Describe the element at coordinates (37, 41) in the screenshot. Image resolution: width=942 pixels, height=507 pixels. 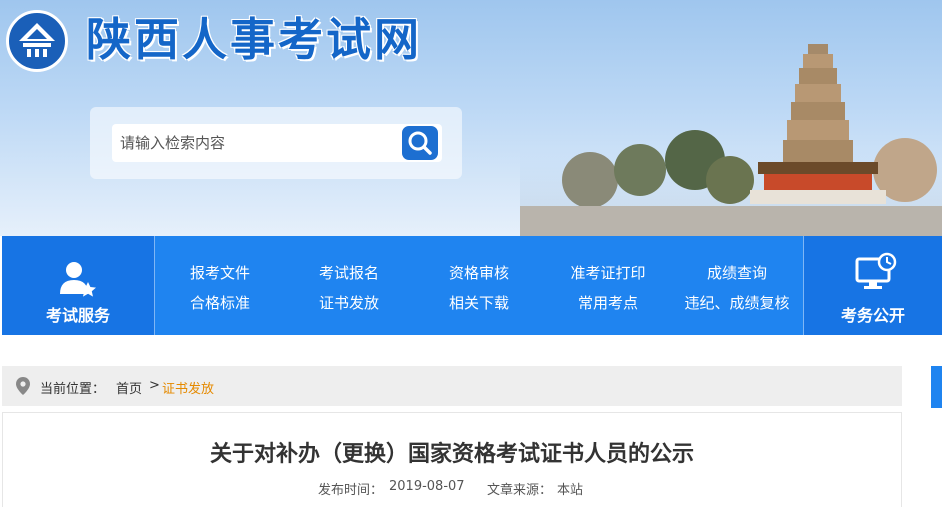
I see `site-logo-icon` at that location.